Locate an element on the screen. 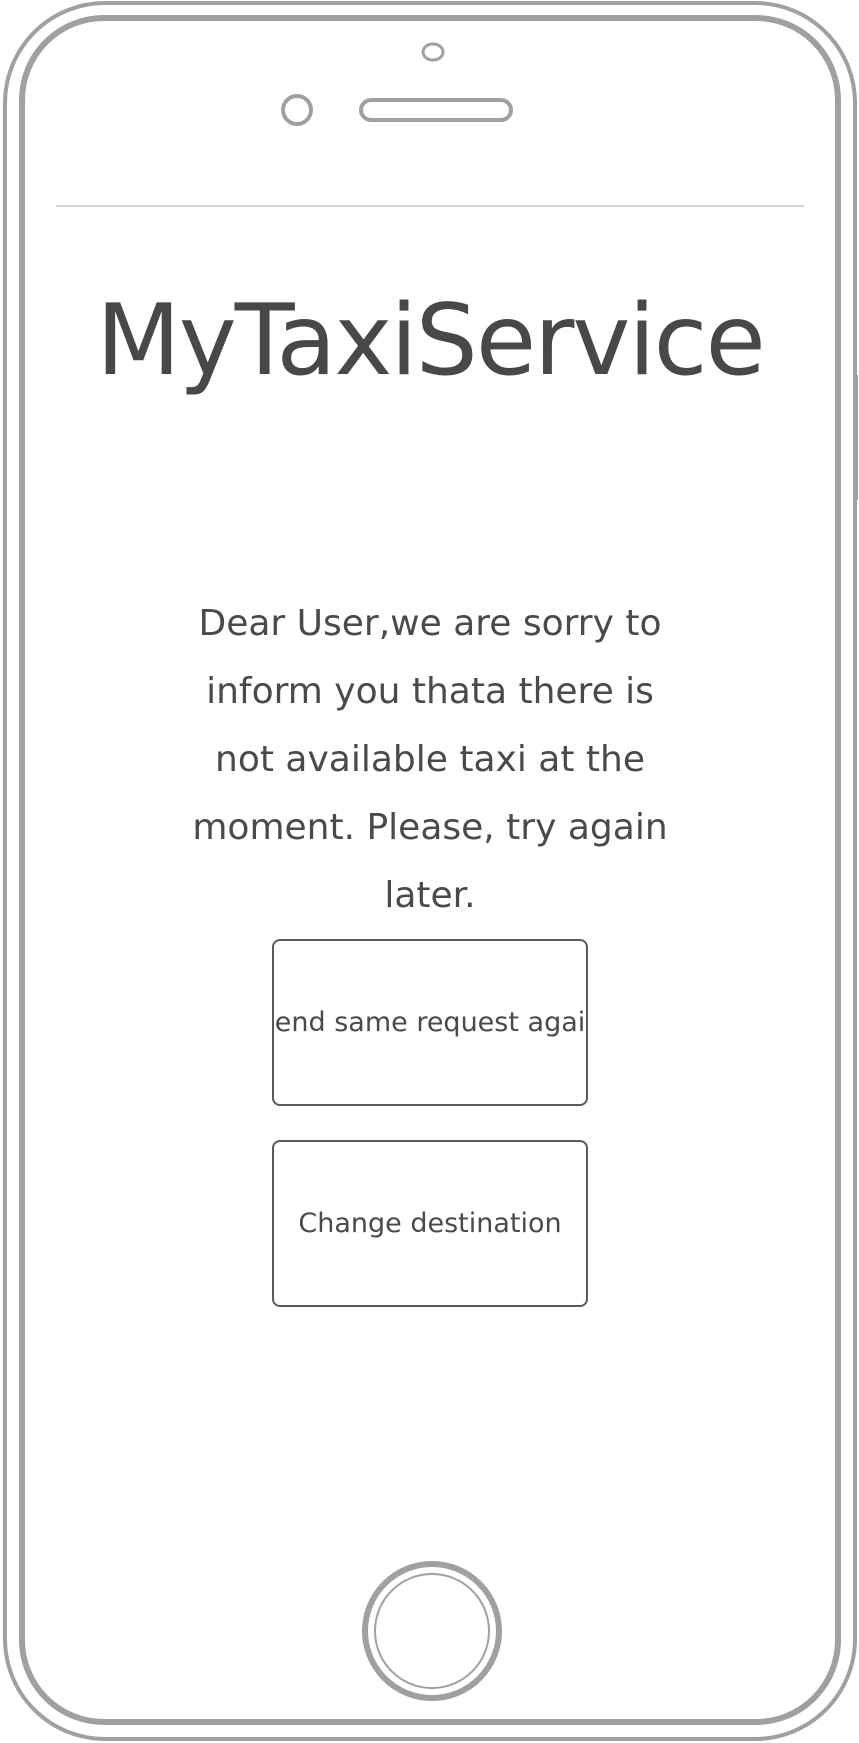 The image size is (859, 1743). sensor-icon is located at coordinates (297, 110).